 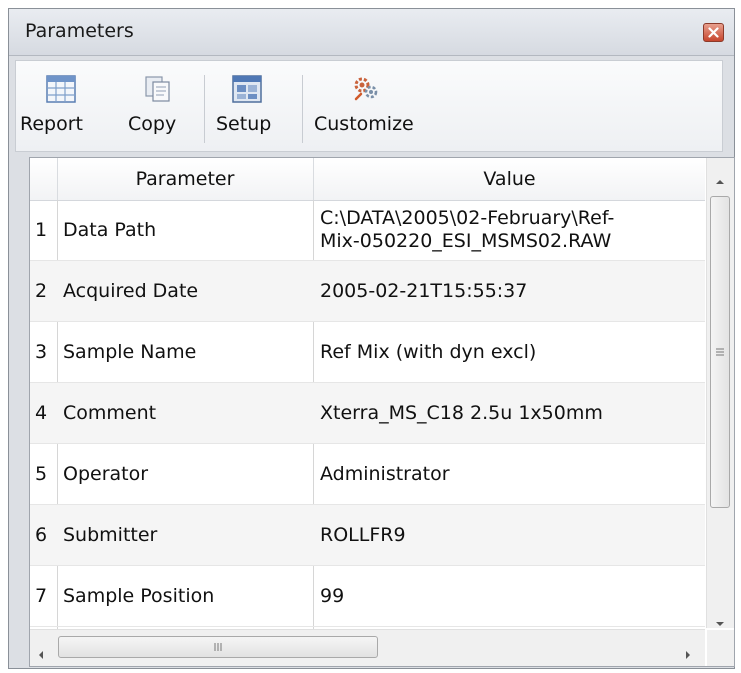 I want to click on vertical-scrollbar, so click(x=720, y=393).